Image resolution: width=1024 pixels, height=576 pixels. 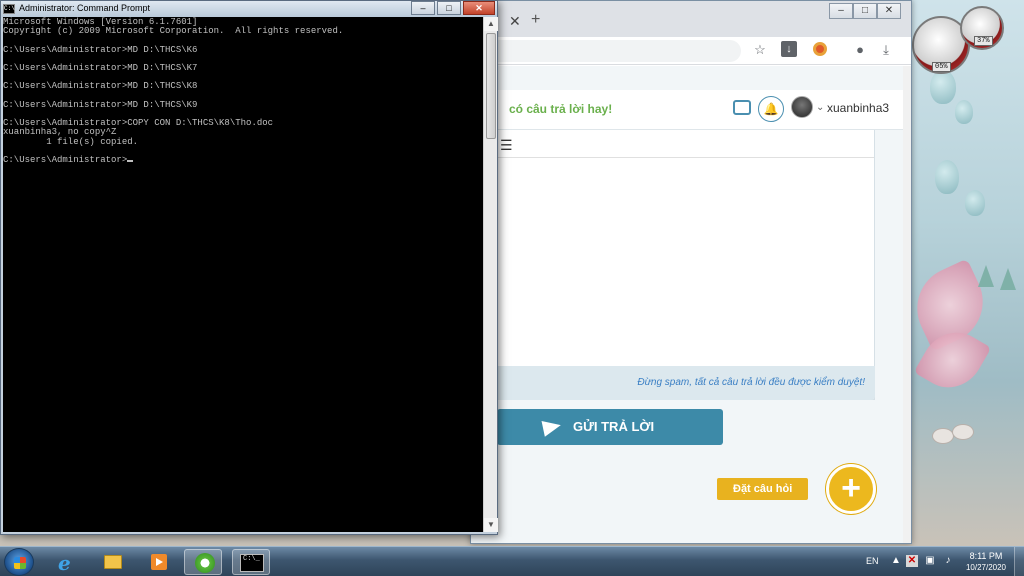 What do you see at coordinates (100, 104) in the screenshot?
I see `cmd-line: C:\Users\Administrator>MD D:\THCS\K9` at bounding box center [100, 104].